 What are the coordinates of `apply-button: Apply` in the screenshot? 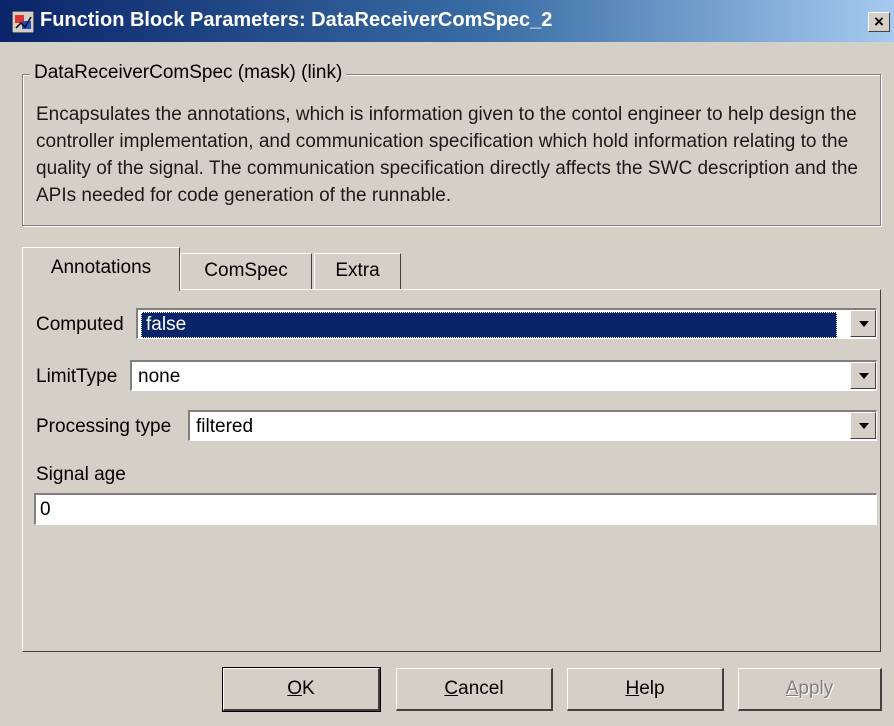 It's located at (810, 689).